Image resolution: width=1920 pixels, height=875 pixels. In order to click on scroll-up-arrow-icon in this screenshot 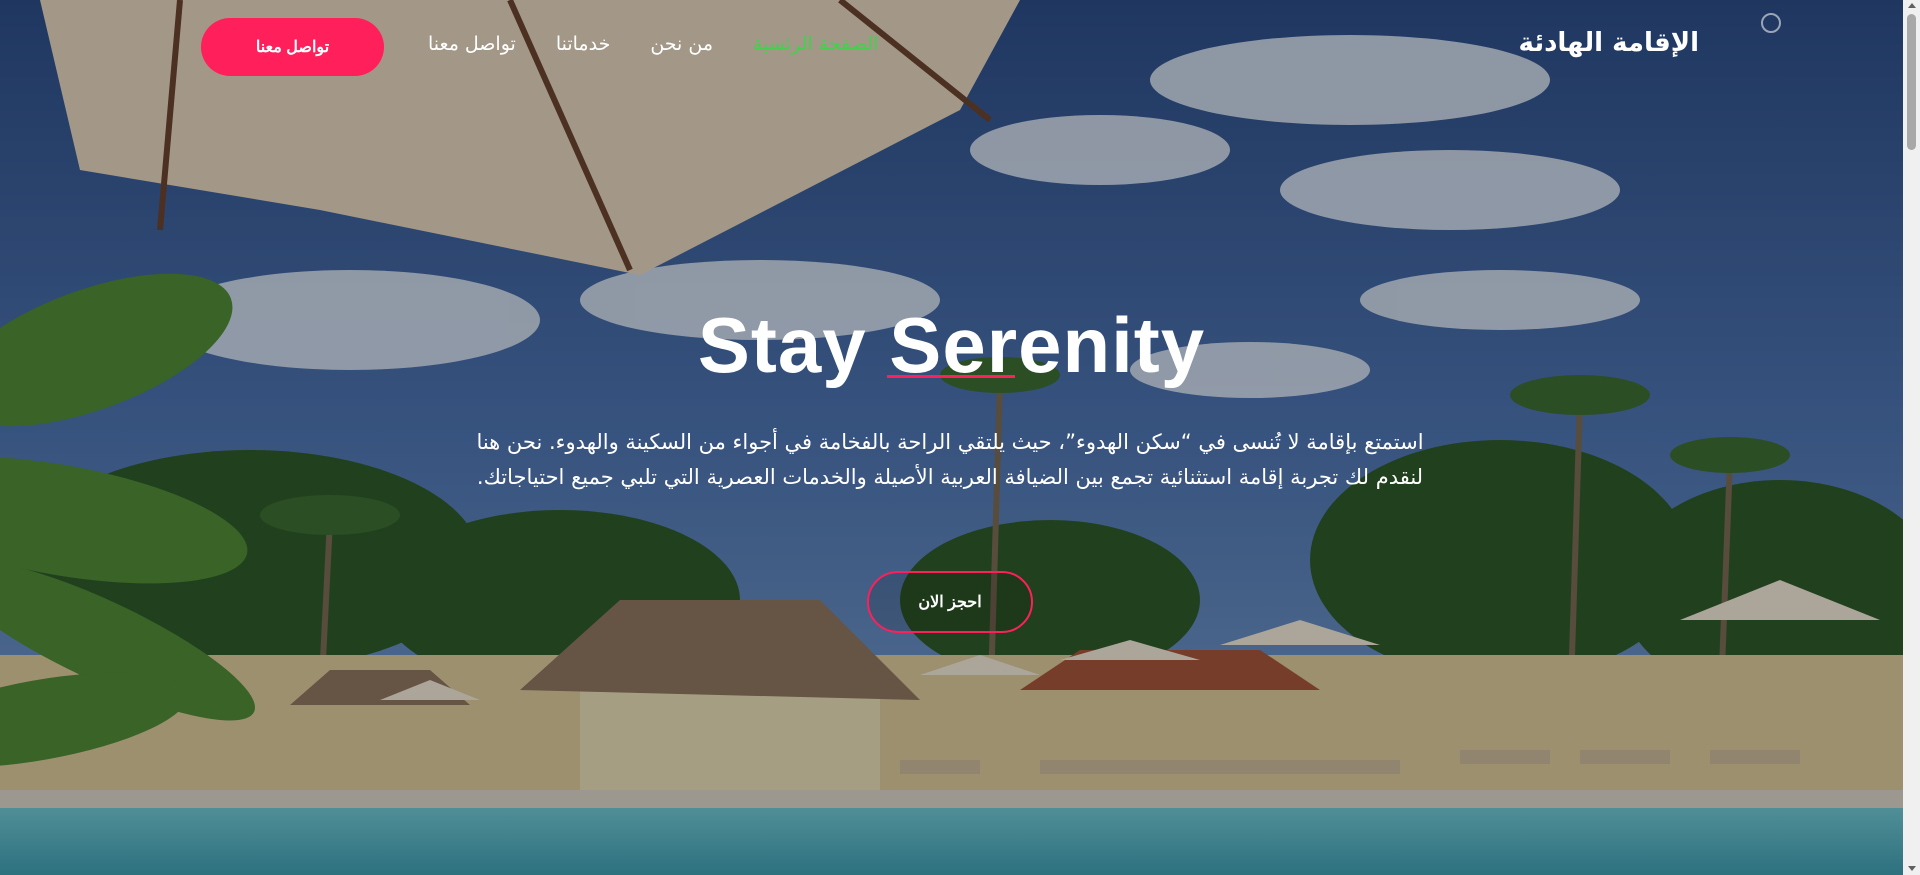, I will do `click(1912, 5)`.